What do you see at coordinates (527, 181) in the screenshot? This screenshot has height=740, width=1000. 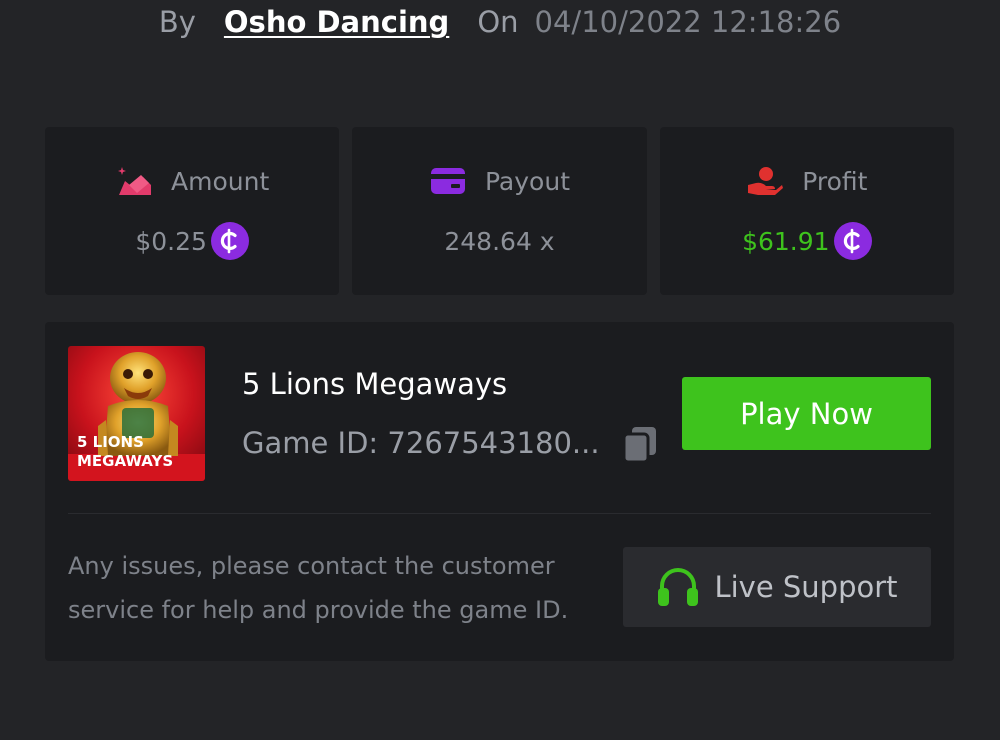 I see `stat-label: Payout` at bounding box center [527, 181].